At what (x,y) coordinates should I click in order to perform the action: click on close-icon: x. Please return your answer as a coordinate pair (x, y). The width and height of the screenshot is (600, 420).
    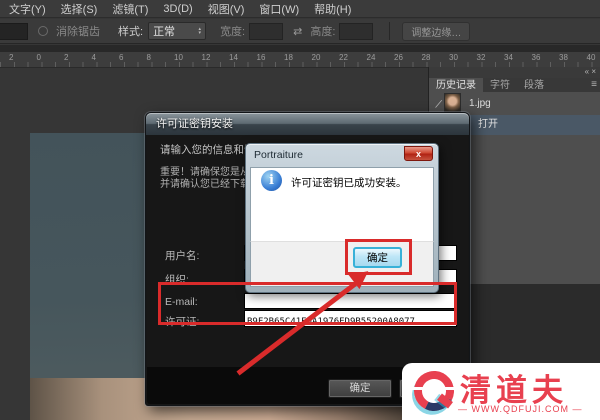
    Looking at the image, I should click on (418, 153).